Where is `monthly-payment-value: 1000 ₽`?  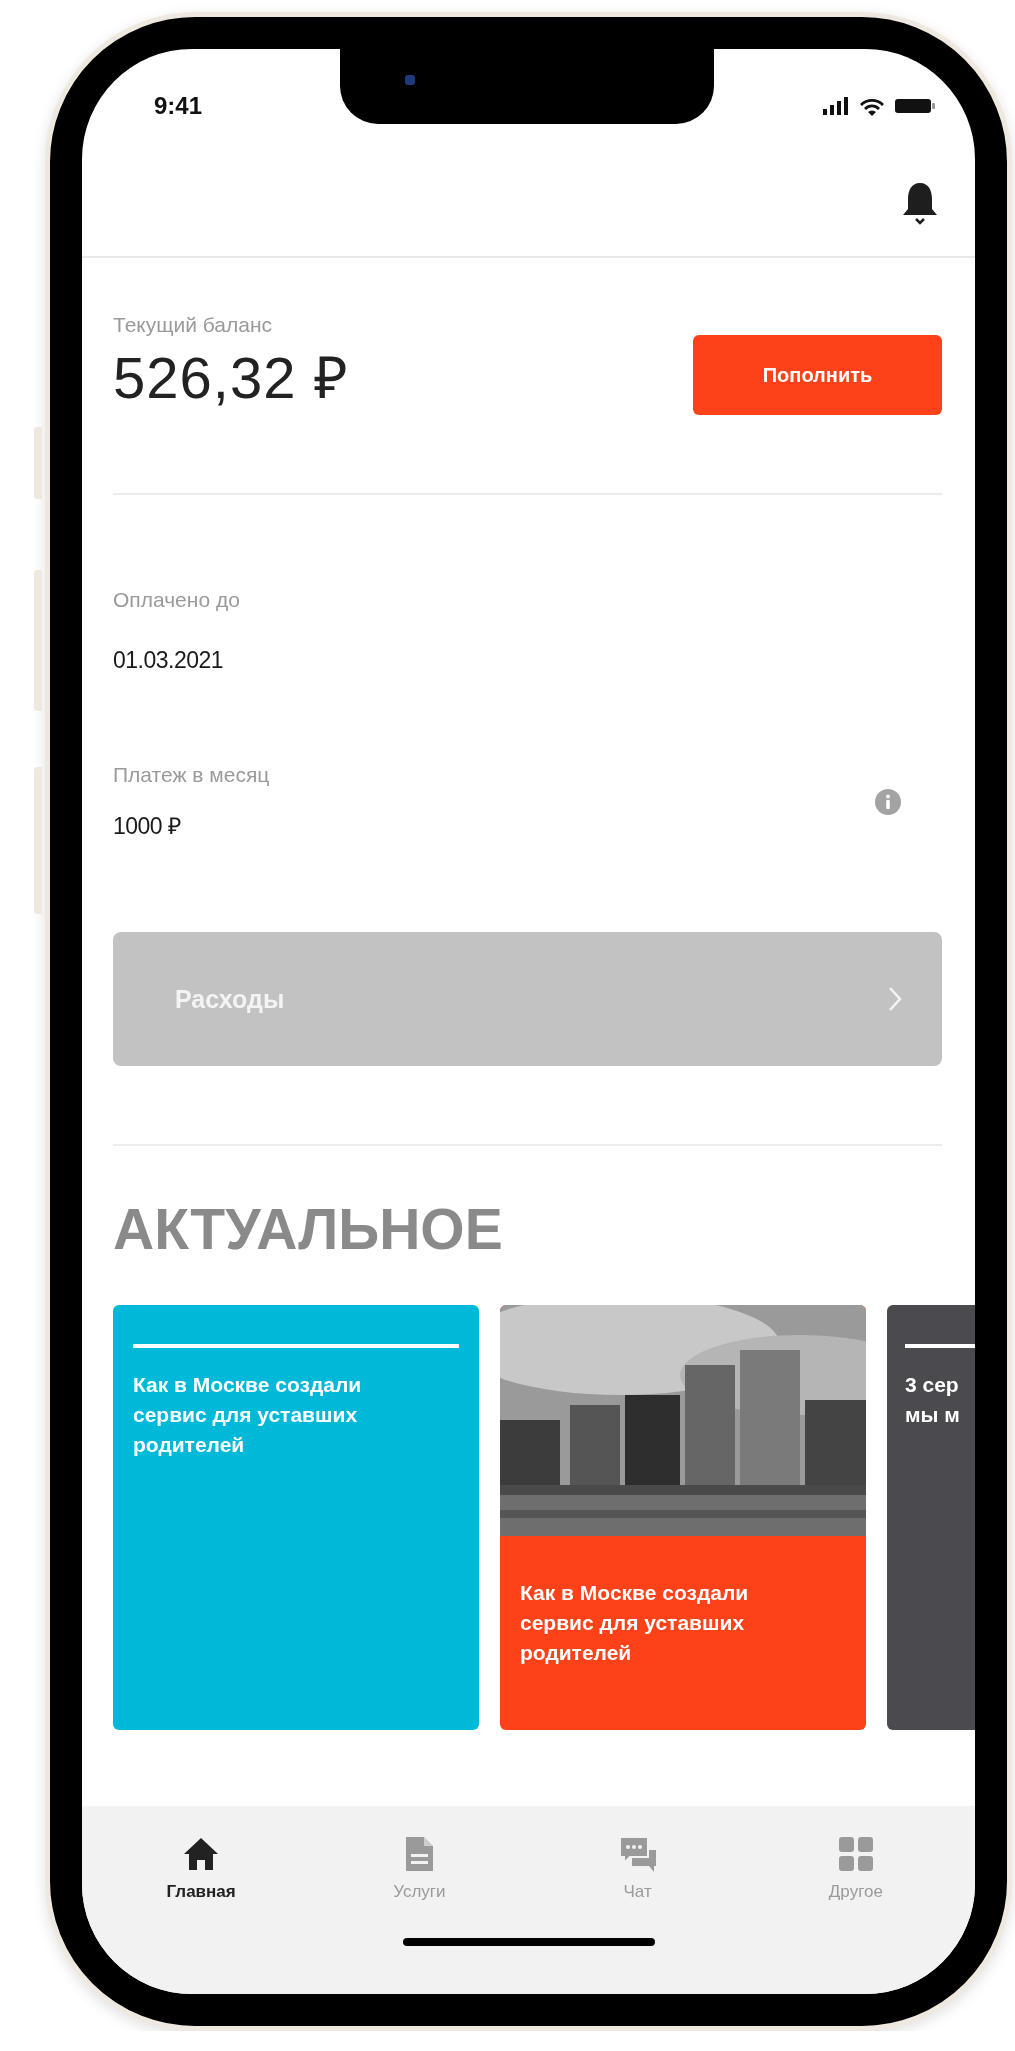 monthly-payment-value: 1000 ₽ is located at coordinates (147, 826).